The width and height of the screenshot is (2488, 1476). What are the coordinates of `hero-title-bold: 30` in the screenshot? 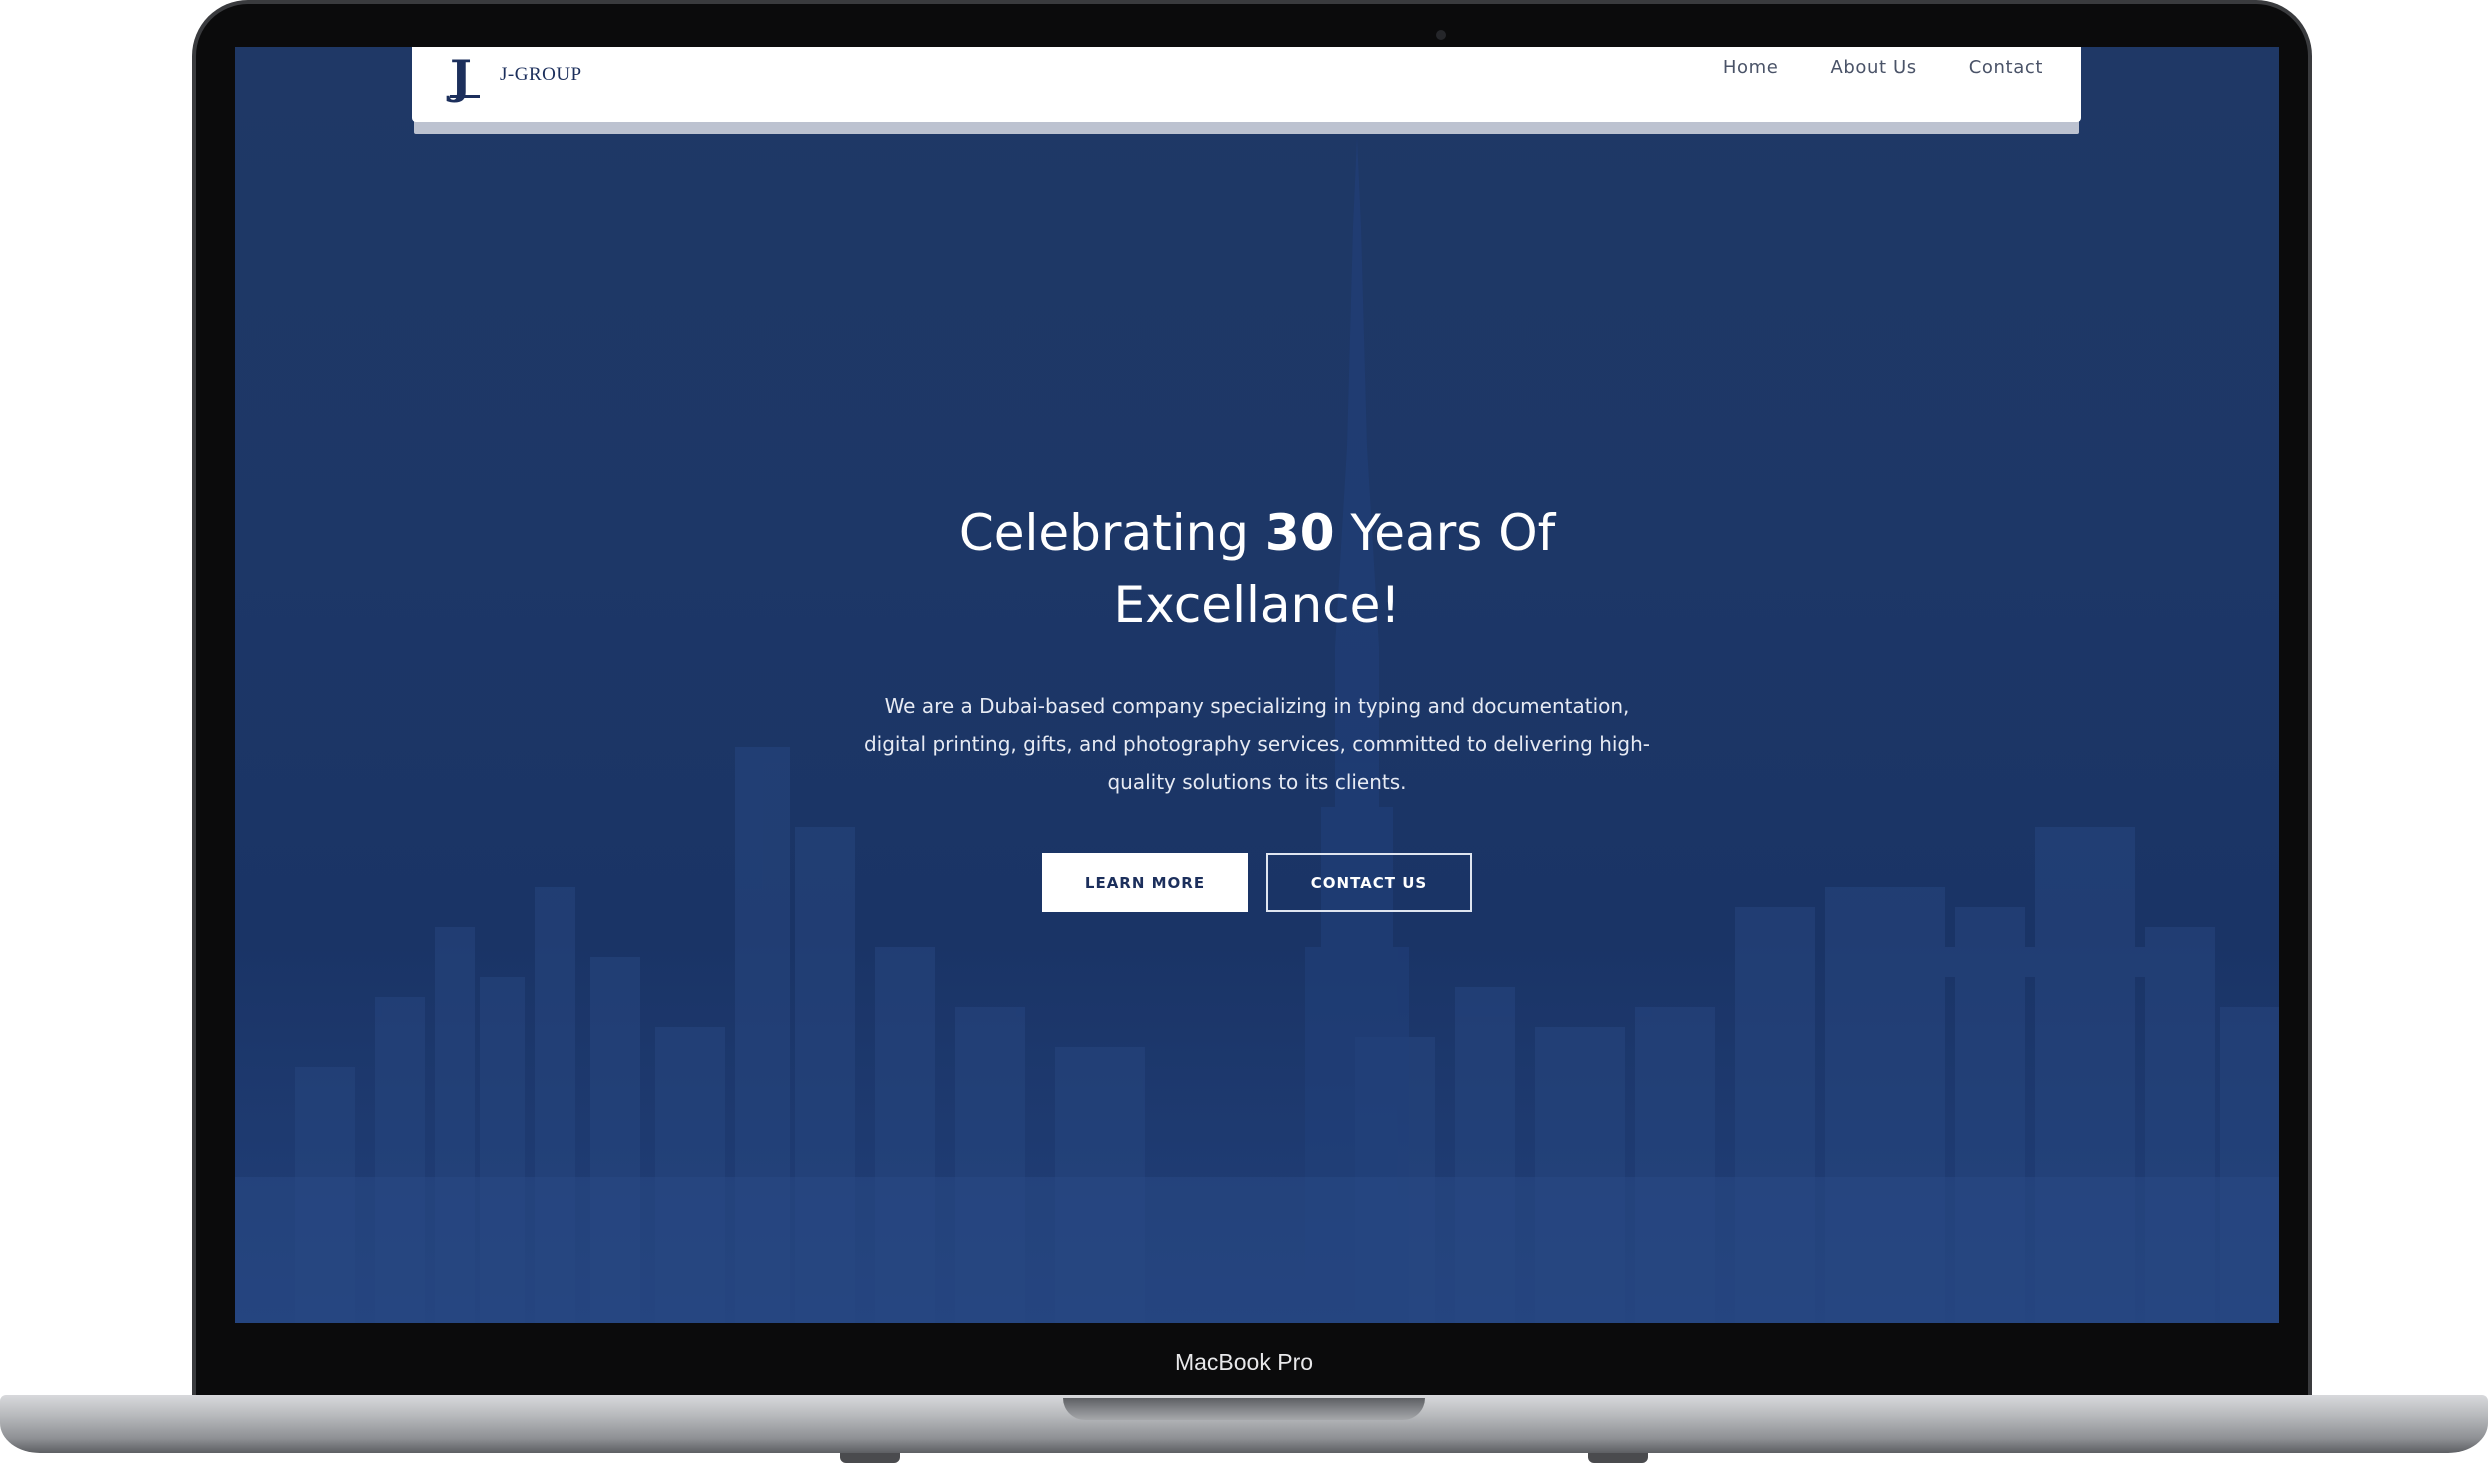 It's located at (1299, 533).